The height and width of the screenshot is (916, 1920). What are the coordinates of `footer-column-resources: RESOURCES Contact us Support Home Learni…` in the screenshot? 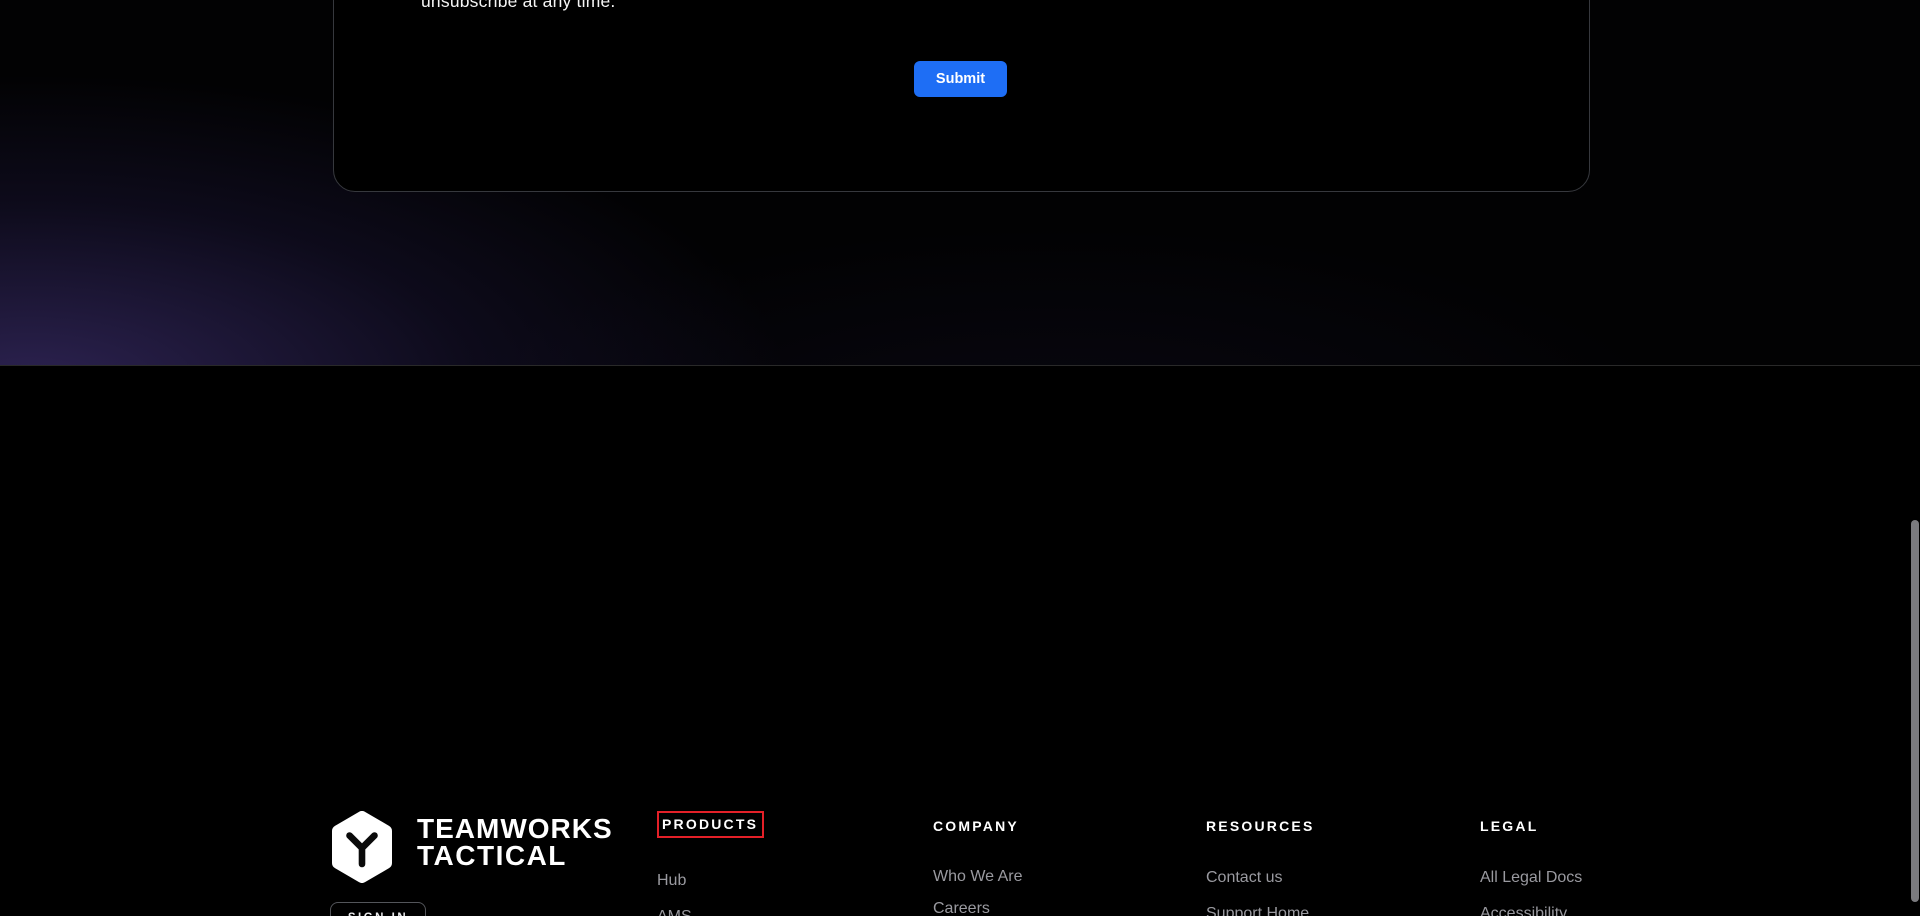 It's located at (1316, 867).